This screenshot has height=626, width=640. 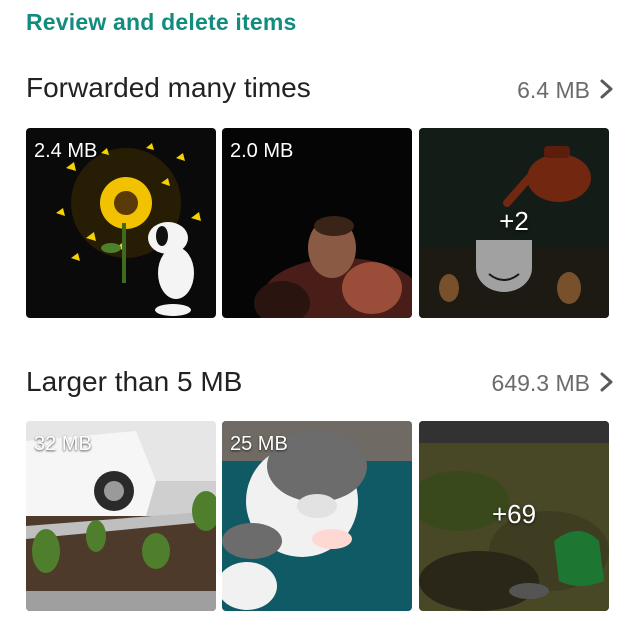 What do you see at coordinates (317, 223) in the screenshot?
I see `media-thumbnail: 2.0 MB` at bounding box center [317, 223].